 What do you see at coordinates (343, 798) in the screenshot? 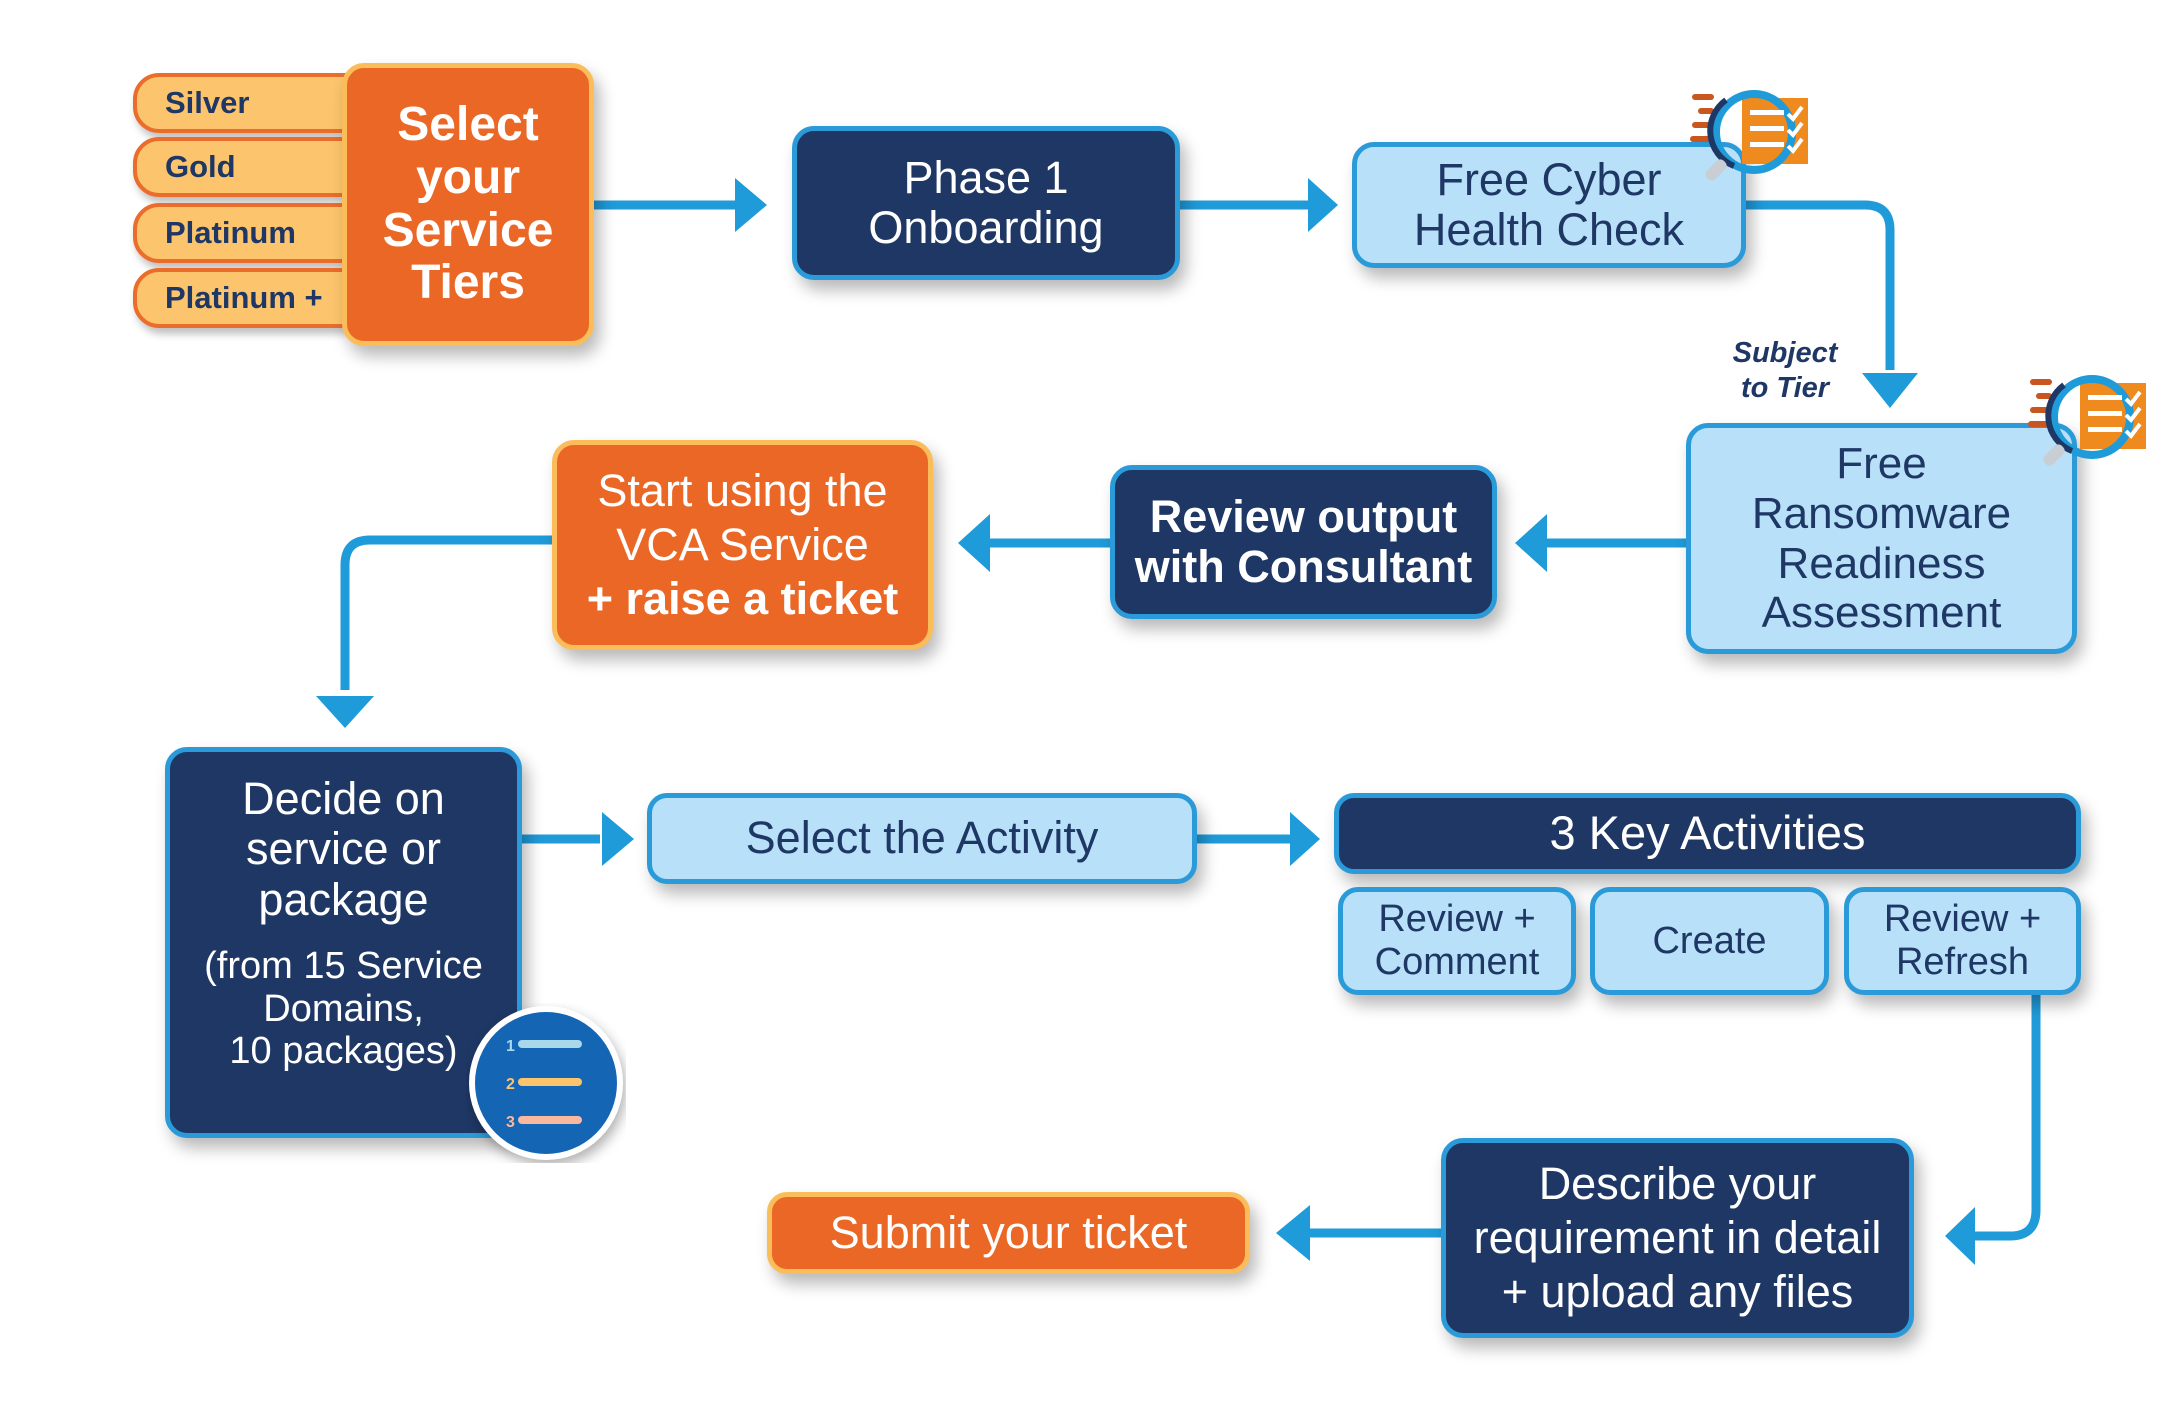
I see `box-text-line: Decide on` at bounding box center [343, 798].